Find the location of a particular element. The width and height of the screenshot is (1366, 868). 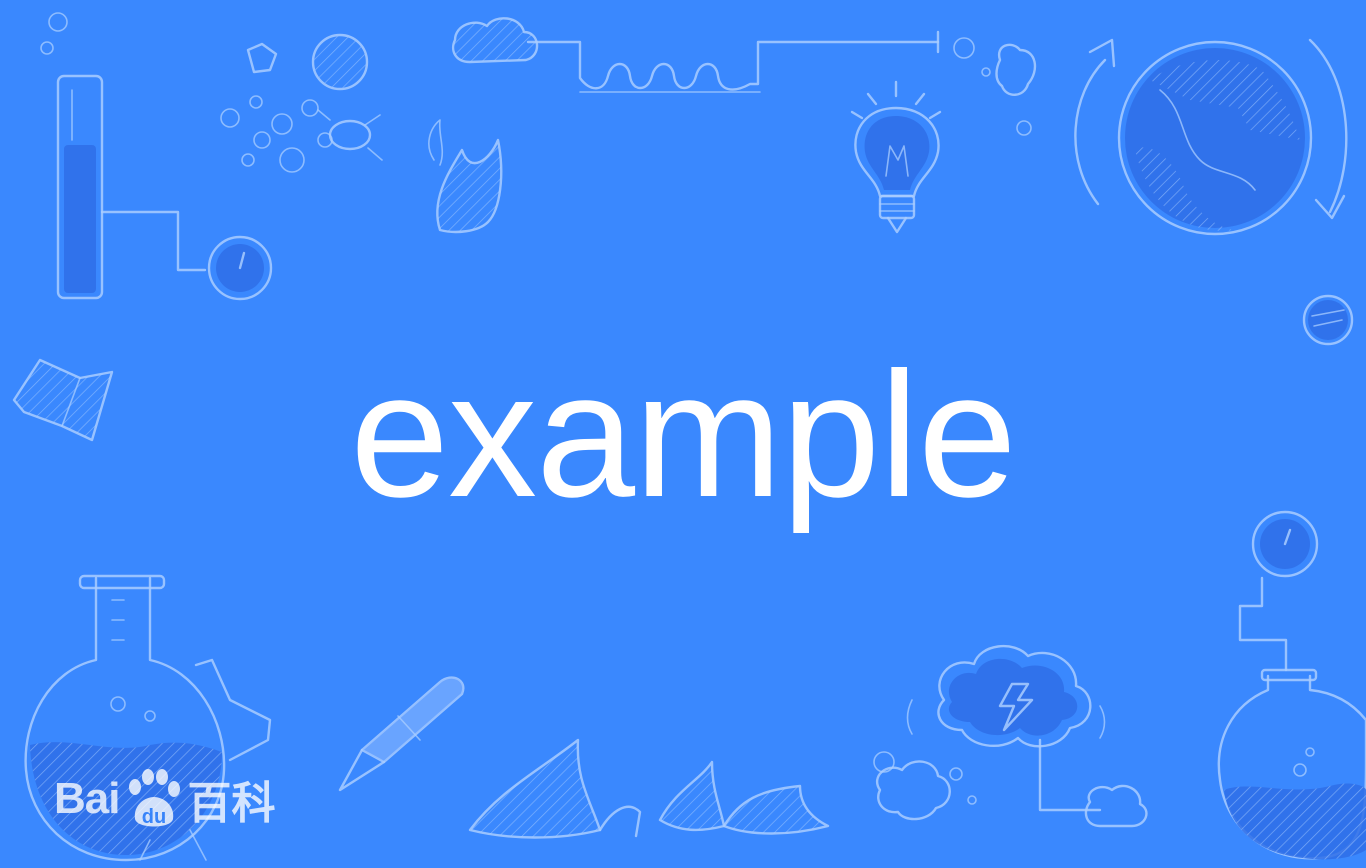

gauge-icon is located at coordinates (240, 268).